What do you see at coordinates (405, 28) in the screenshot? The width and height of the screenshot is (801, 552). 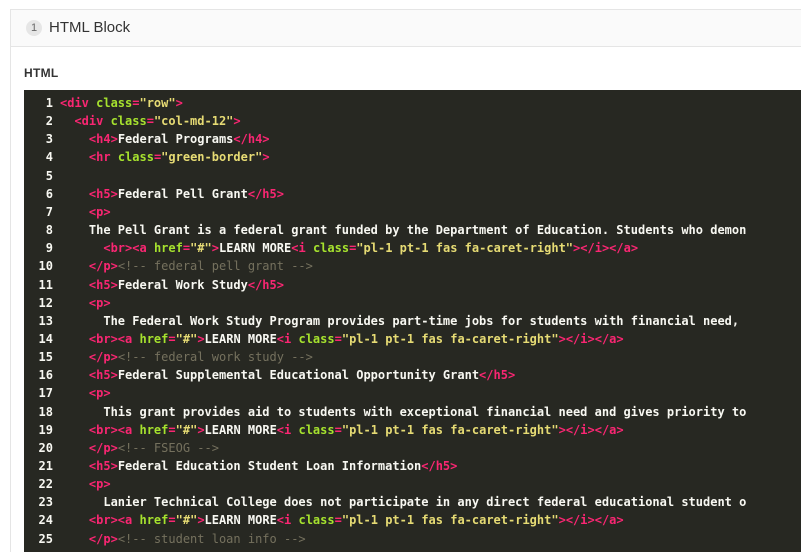 I see `block-header: 1 HTML Block` at bounding box center [405, 28].